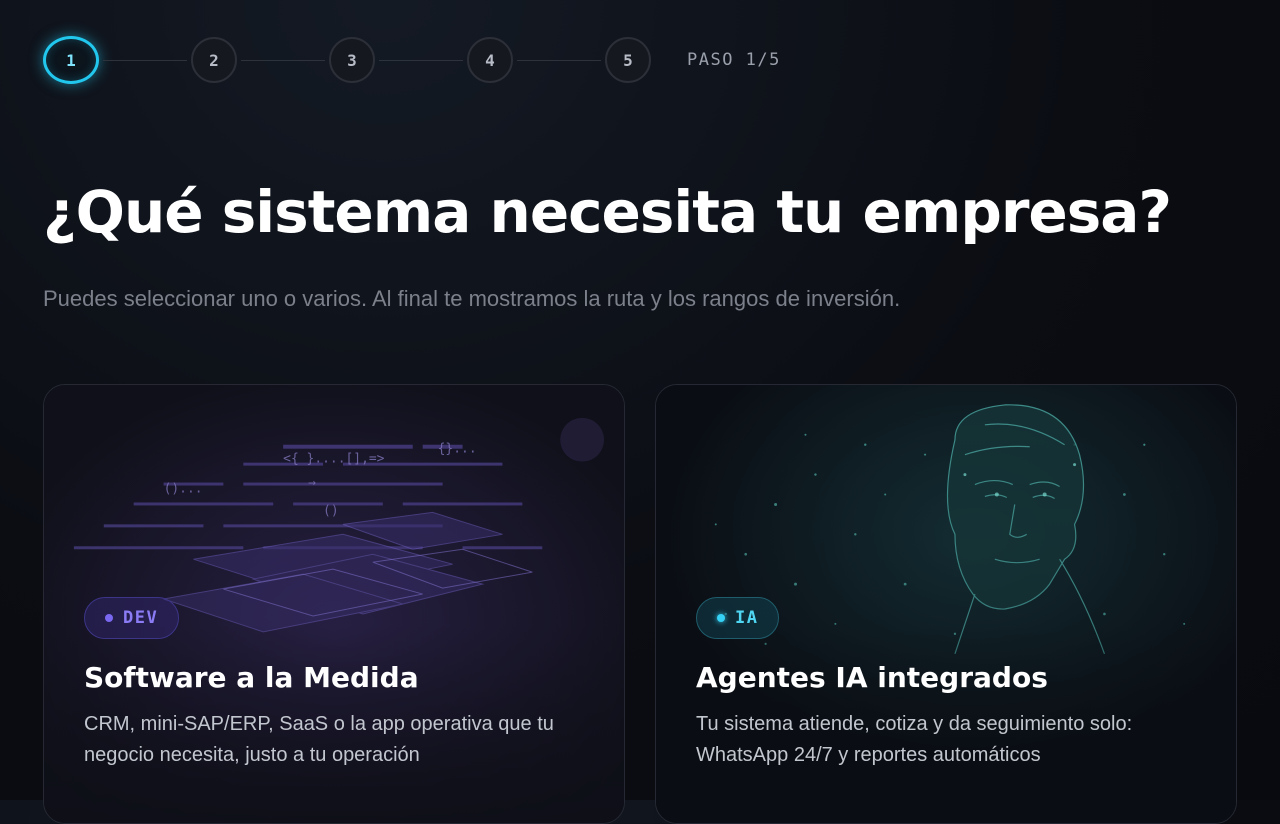 This screenshot has height=824, width=1280. I want to click on card-badge-dev: DEV, so click(132, 618).